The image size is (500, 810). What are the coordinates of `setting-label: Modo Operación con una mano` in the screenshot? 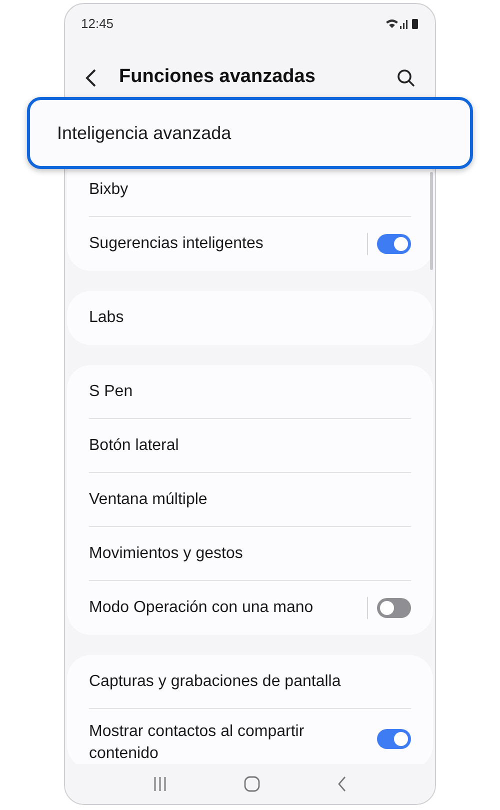 It's located at (201, 608).